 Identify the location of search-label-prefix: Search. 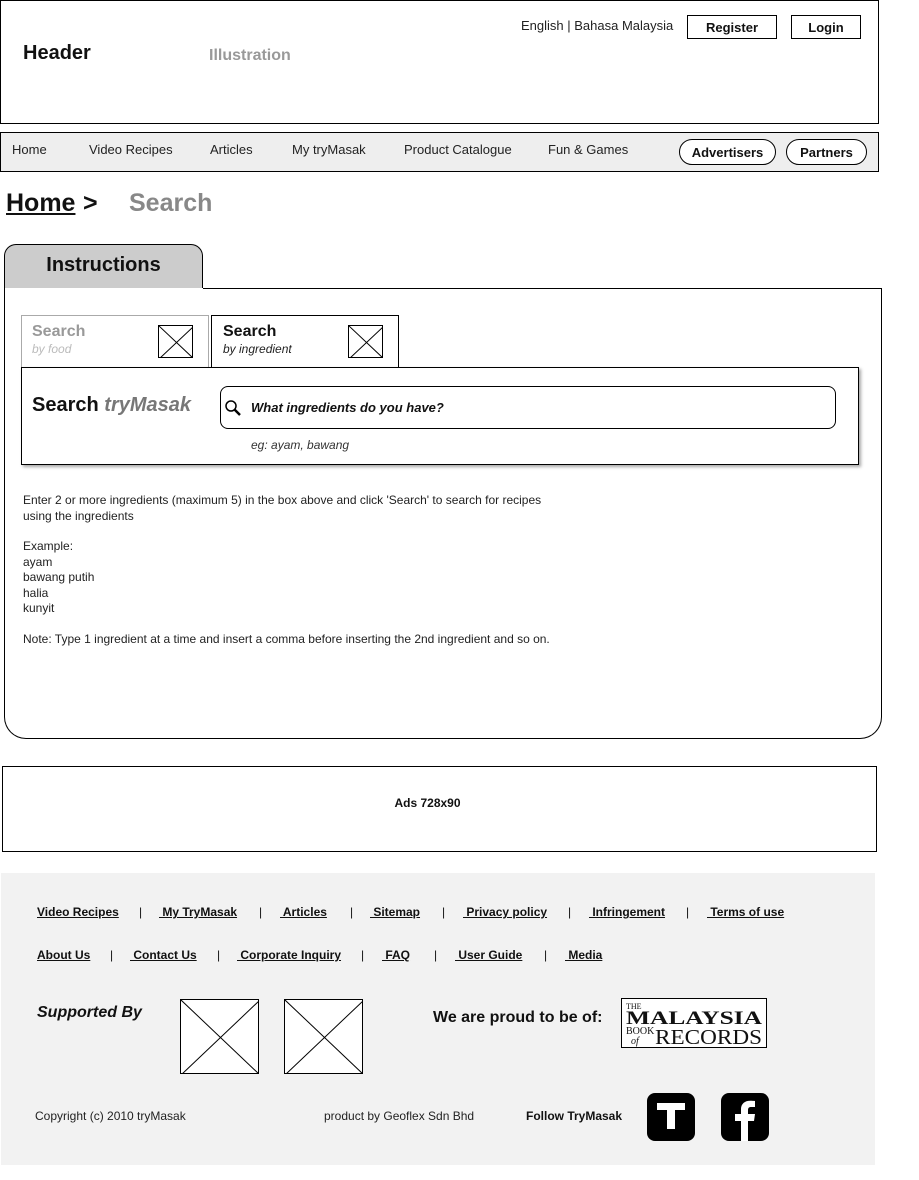
(65, 405).